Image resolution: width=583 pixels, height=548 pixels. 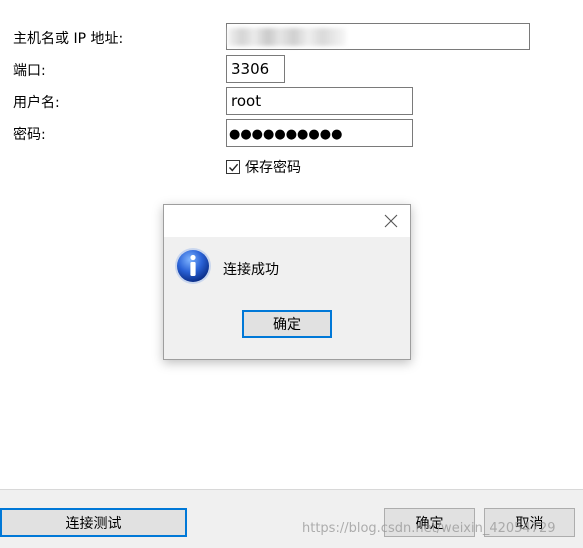 I want to click on password-input, so click(x=319, y=133).